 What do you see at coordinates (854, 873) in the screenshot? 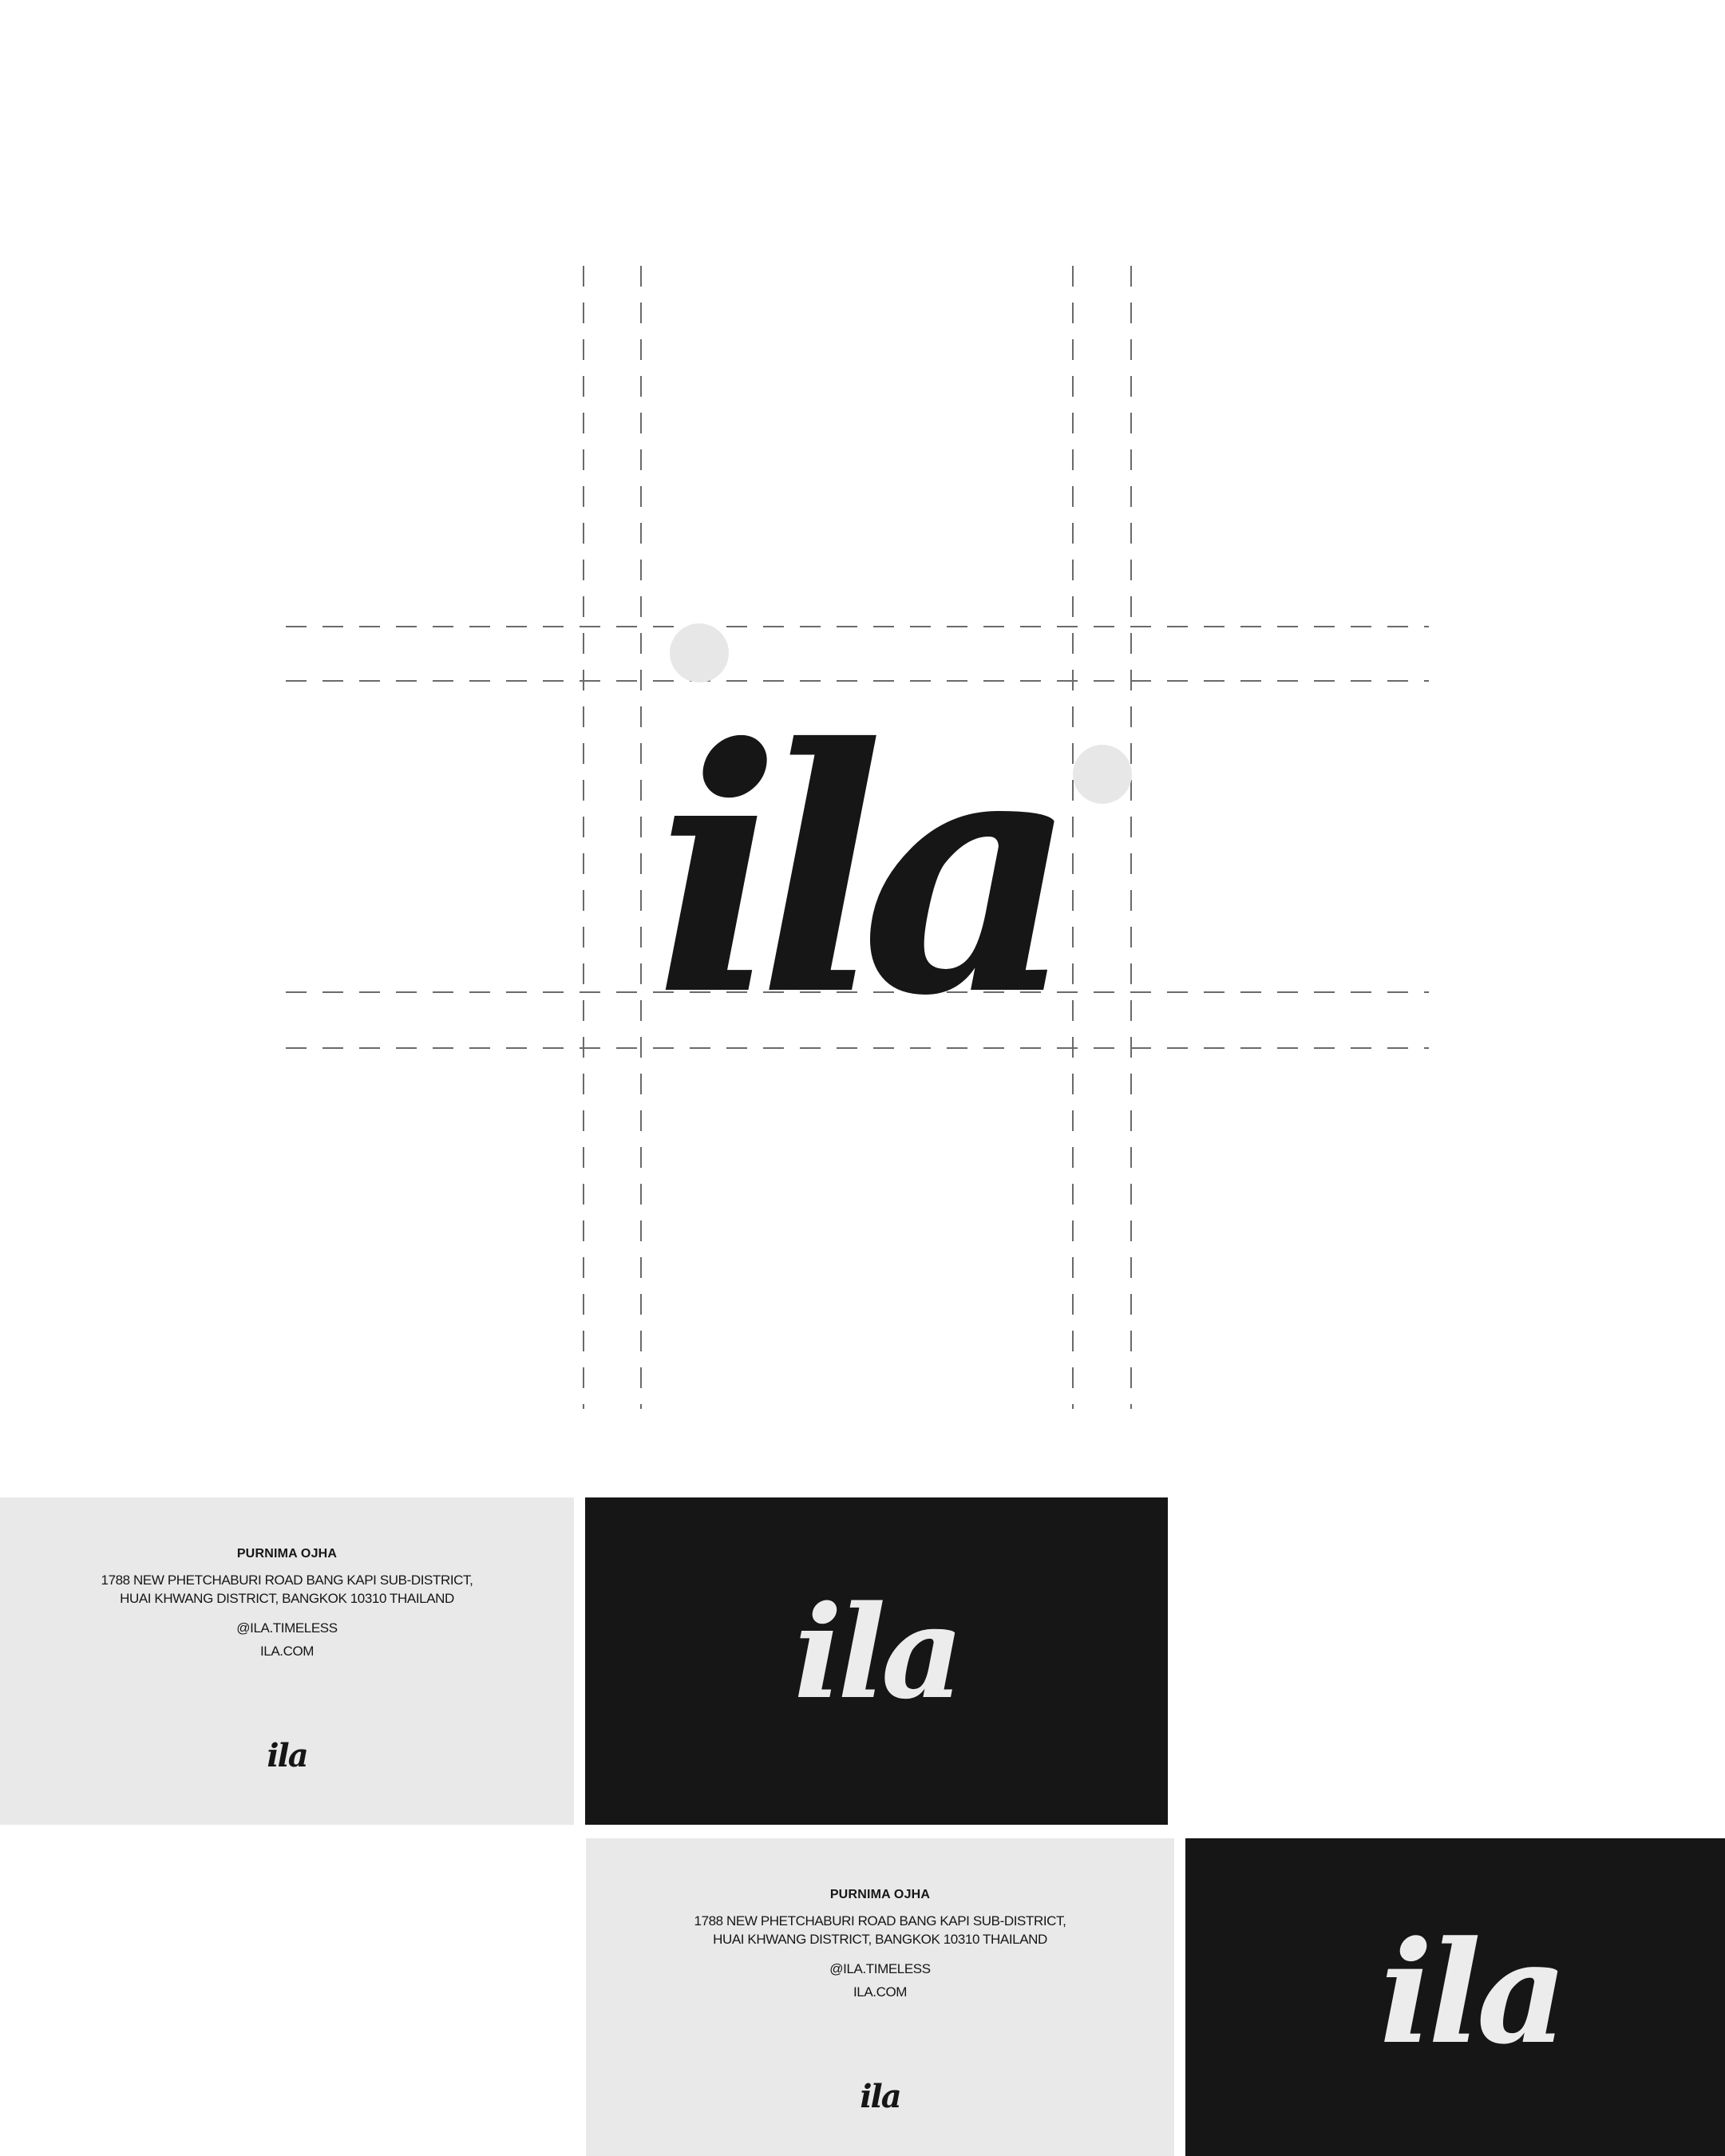
I see `main-logo: ila` at bounding box center [854, 873].